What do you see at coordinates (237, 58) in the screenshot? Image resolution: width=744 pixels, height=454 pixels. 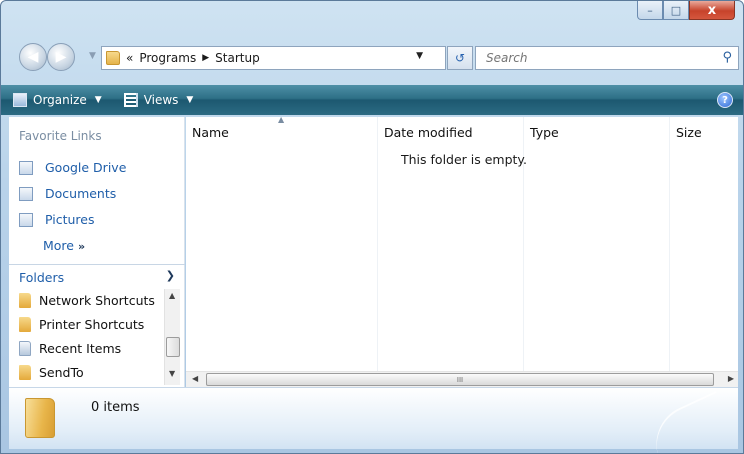 I see `breadcrumb-startup: Startup` at bounding box center [237, 58].